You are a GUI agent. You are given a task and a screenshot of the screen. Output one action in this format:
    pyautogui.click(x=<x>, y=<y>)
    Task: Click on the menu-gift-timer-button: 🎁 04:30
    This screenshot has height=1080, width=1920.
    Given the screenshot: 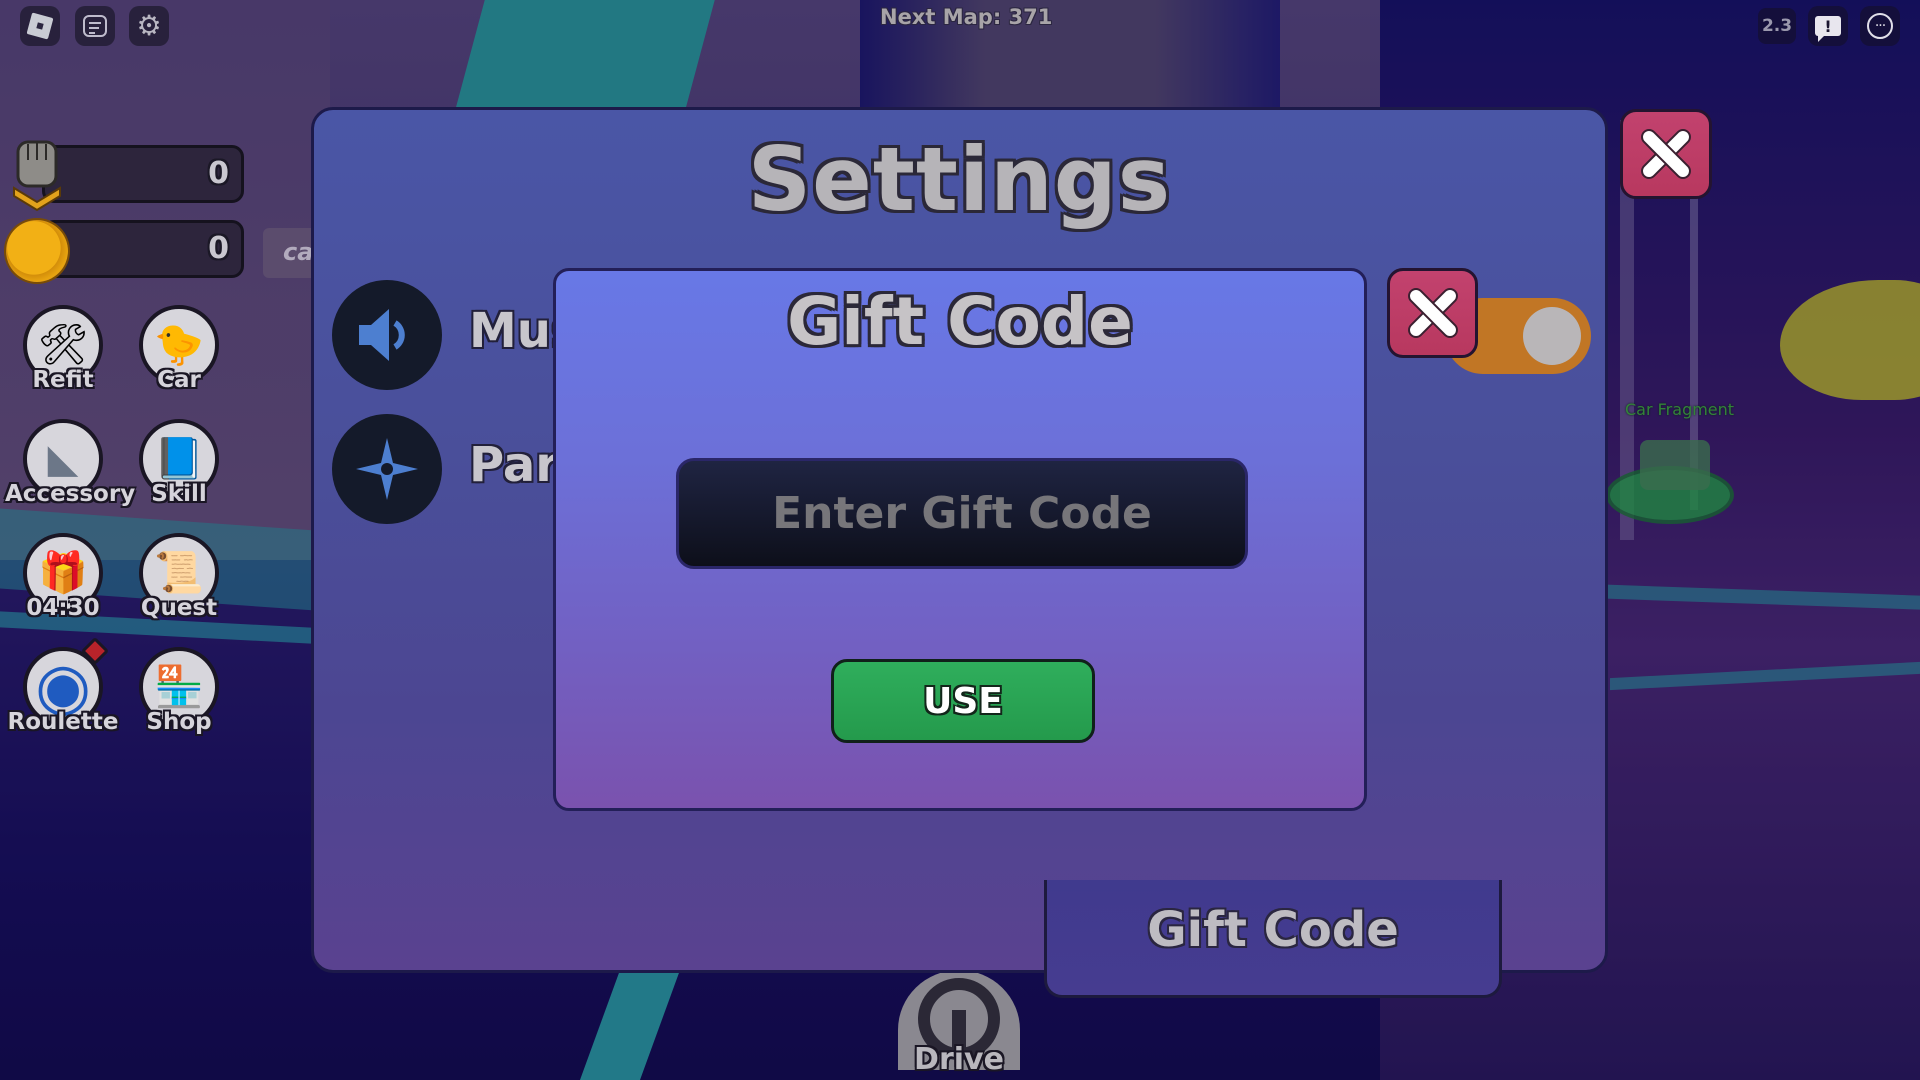 What is the action you would take?
    pyautogui.click(x=63, y=583)
    